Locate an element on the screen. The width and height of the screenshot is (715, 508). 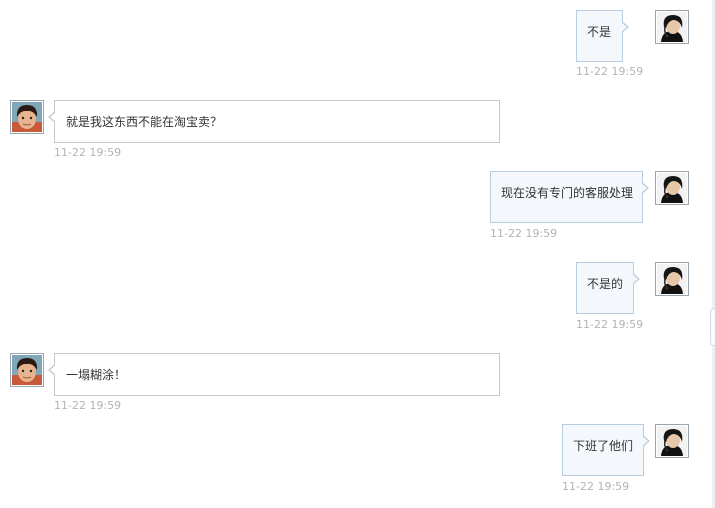
message-bubble: 现在没有专门的客服处理 is located at coordinates (569, 197).